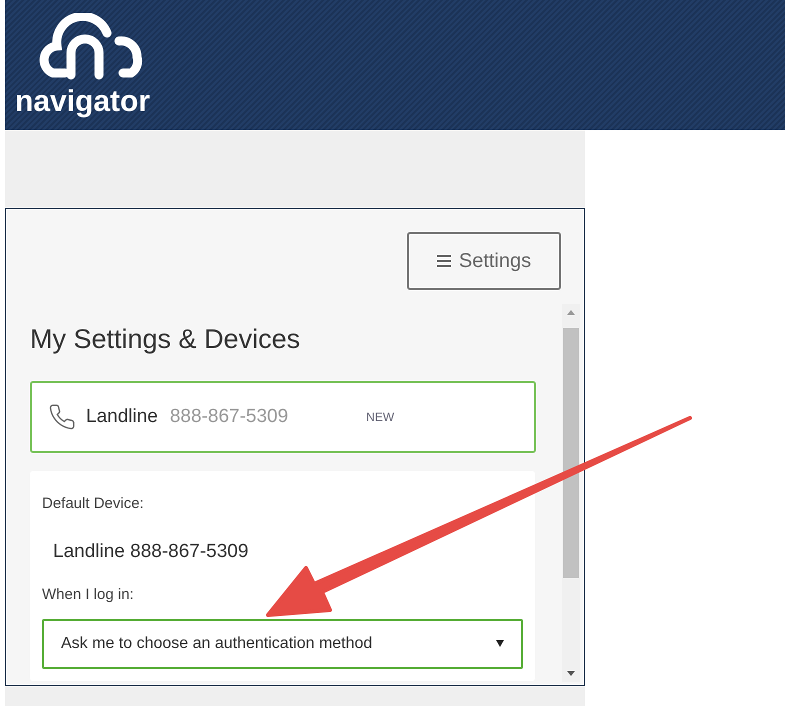  I want to click on new-label: NEW, so click(380, 417).